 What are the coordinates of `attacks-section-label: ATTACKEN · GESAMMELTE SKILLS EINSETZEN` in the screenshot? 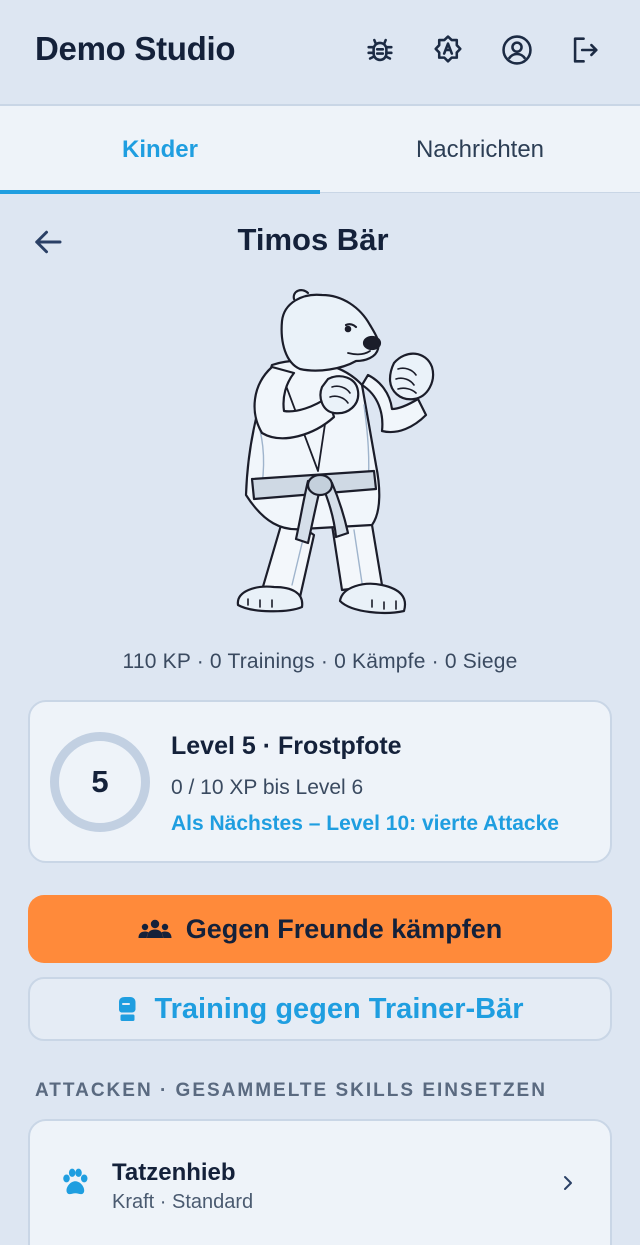 It's located at (291, 1090).